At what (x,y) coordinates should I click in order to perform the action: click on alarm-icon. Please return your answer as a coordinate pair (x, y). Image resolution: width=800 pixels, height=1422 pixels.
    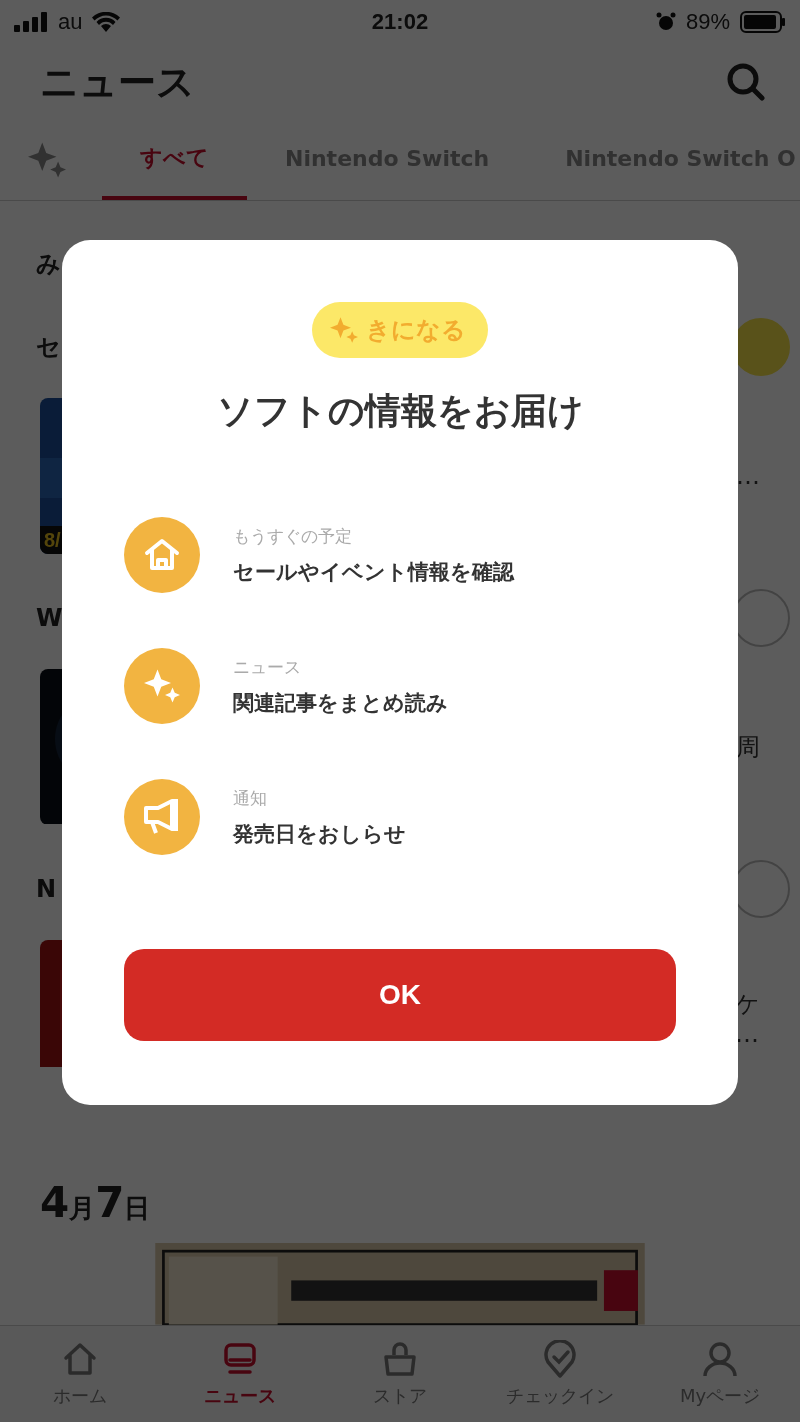
    Looking at the image, I should click on (665, 22).